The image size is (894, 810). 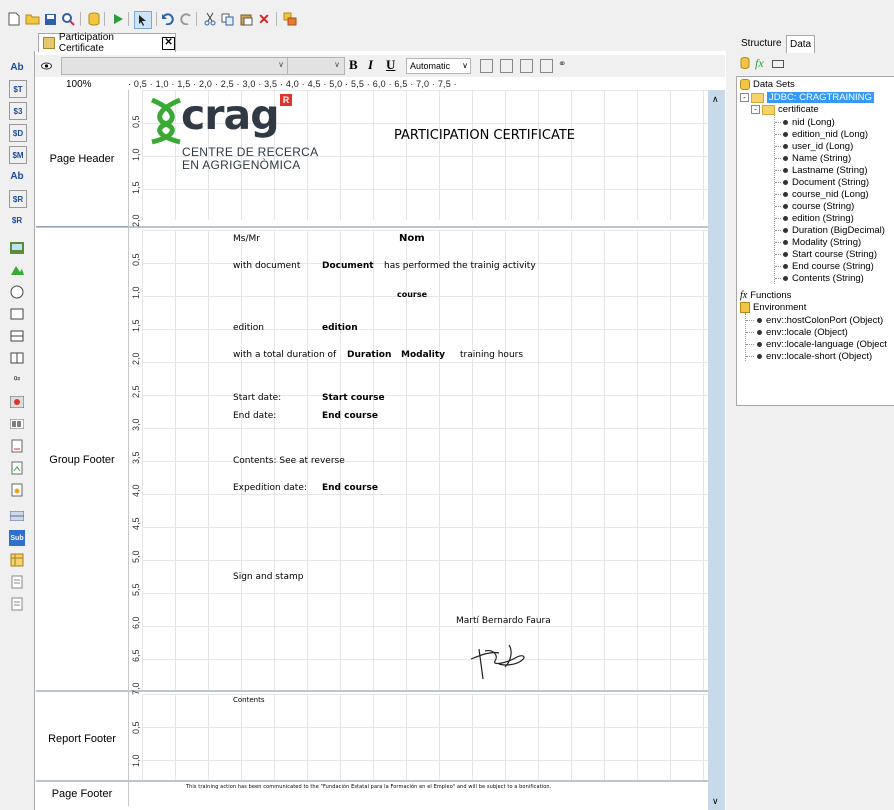 I want to click on tree-jdbc: - JDBC: CRAGTRAINING, so click(x=807, y=97).